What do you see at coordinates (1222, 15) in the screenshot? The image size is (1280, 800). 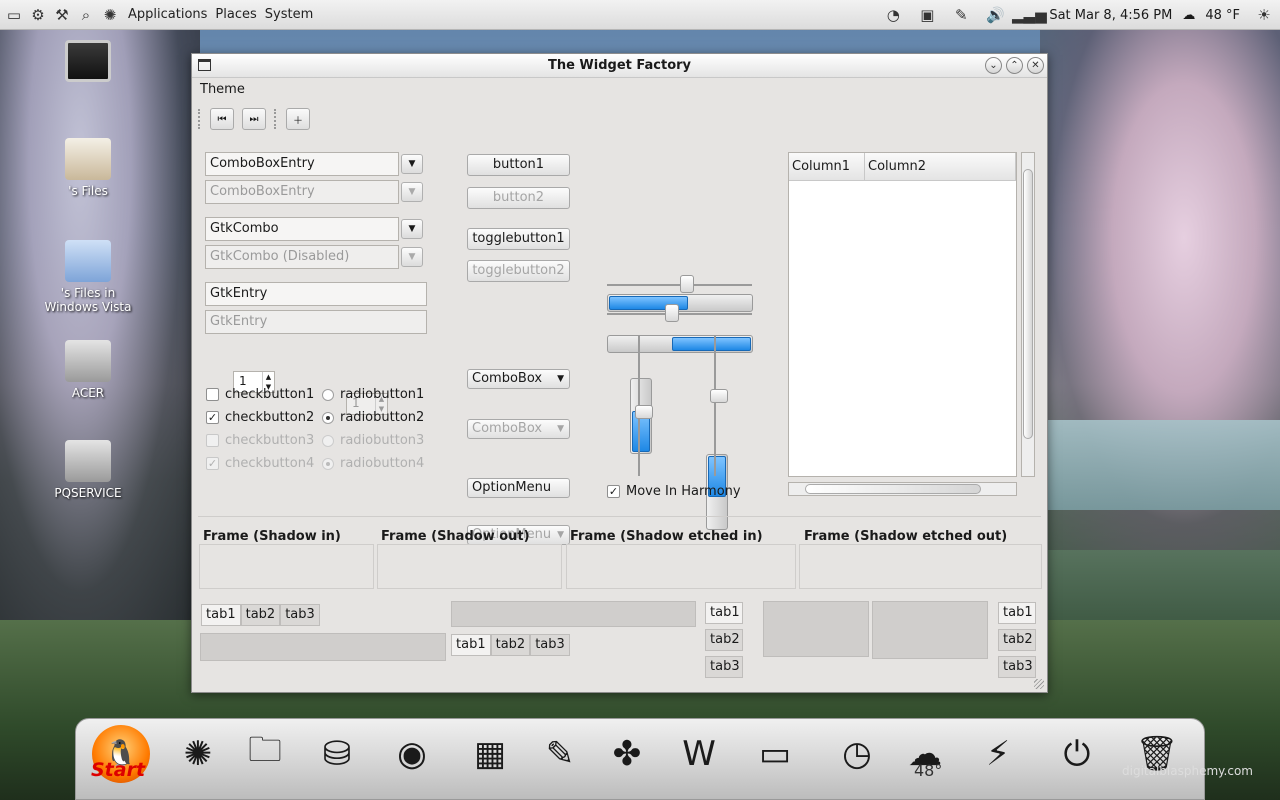 I see `weather-temp: 48 °F` at bounding box center [1222, 15].